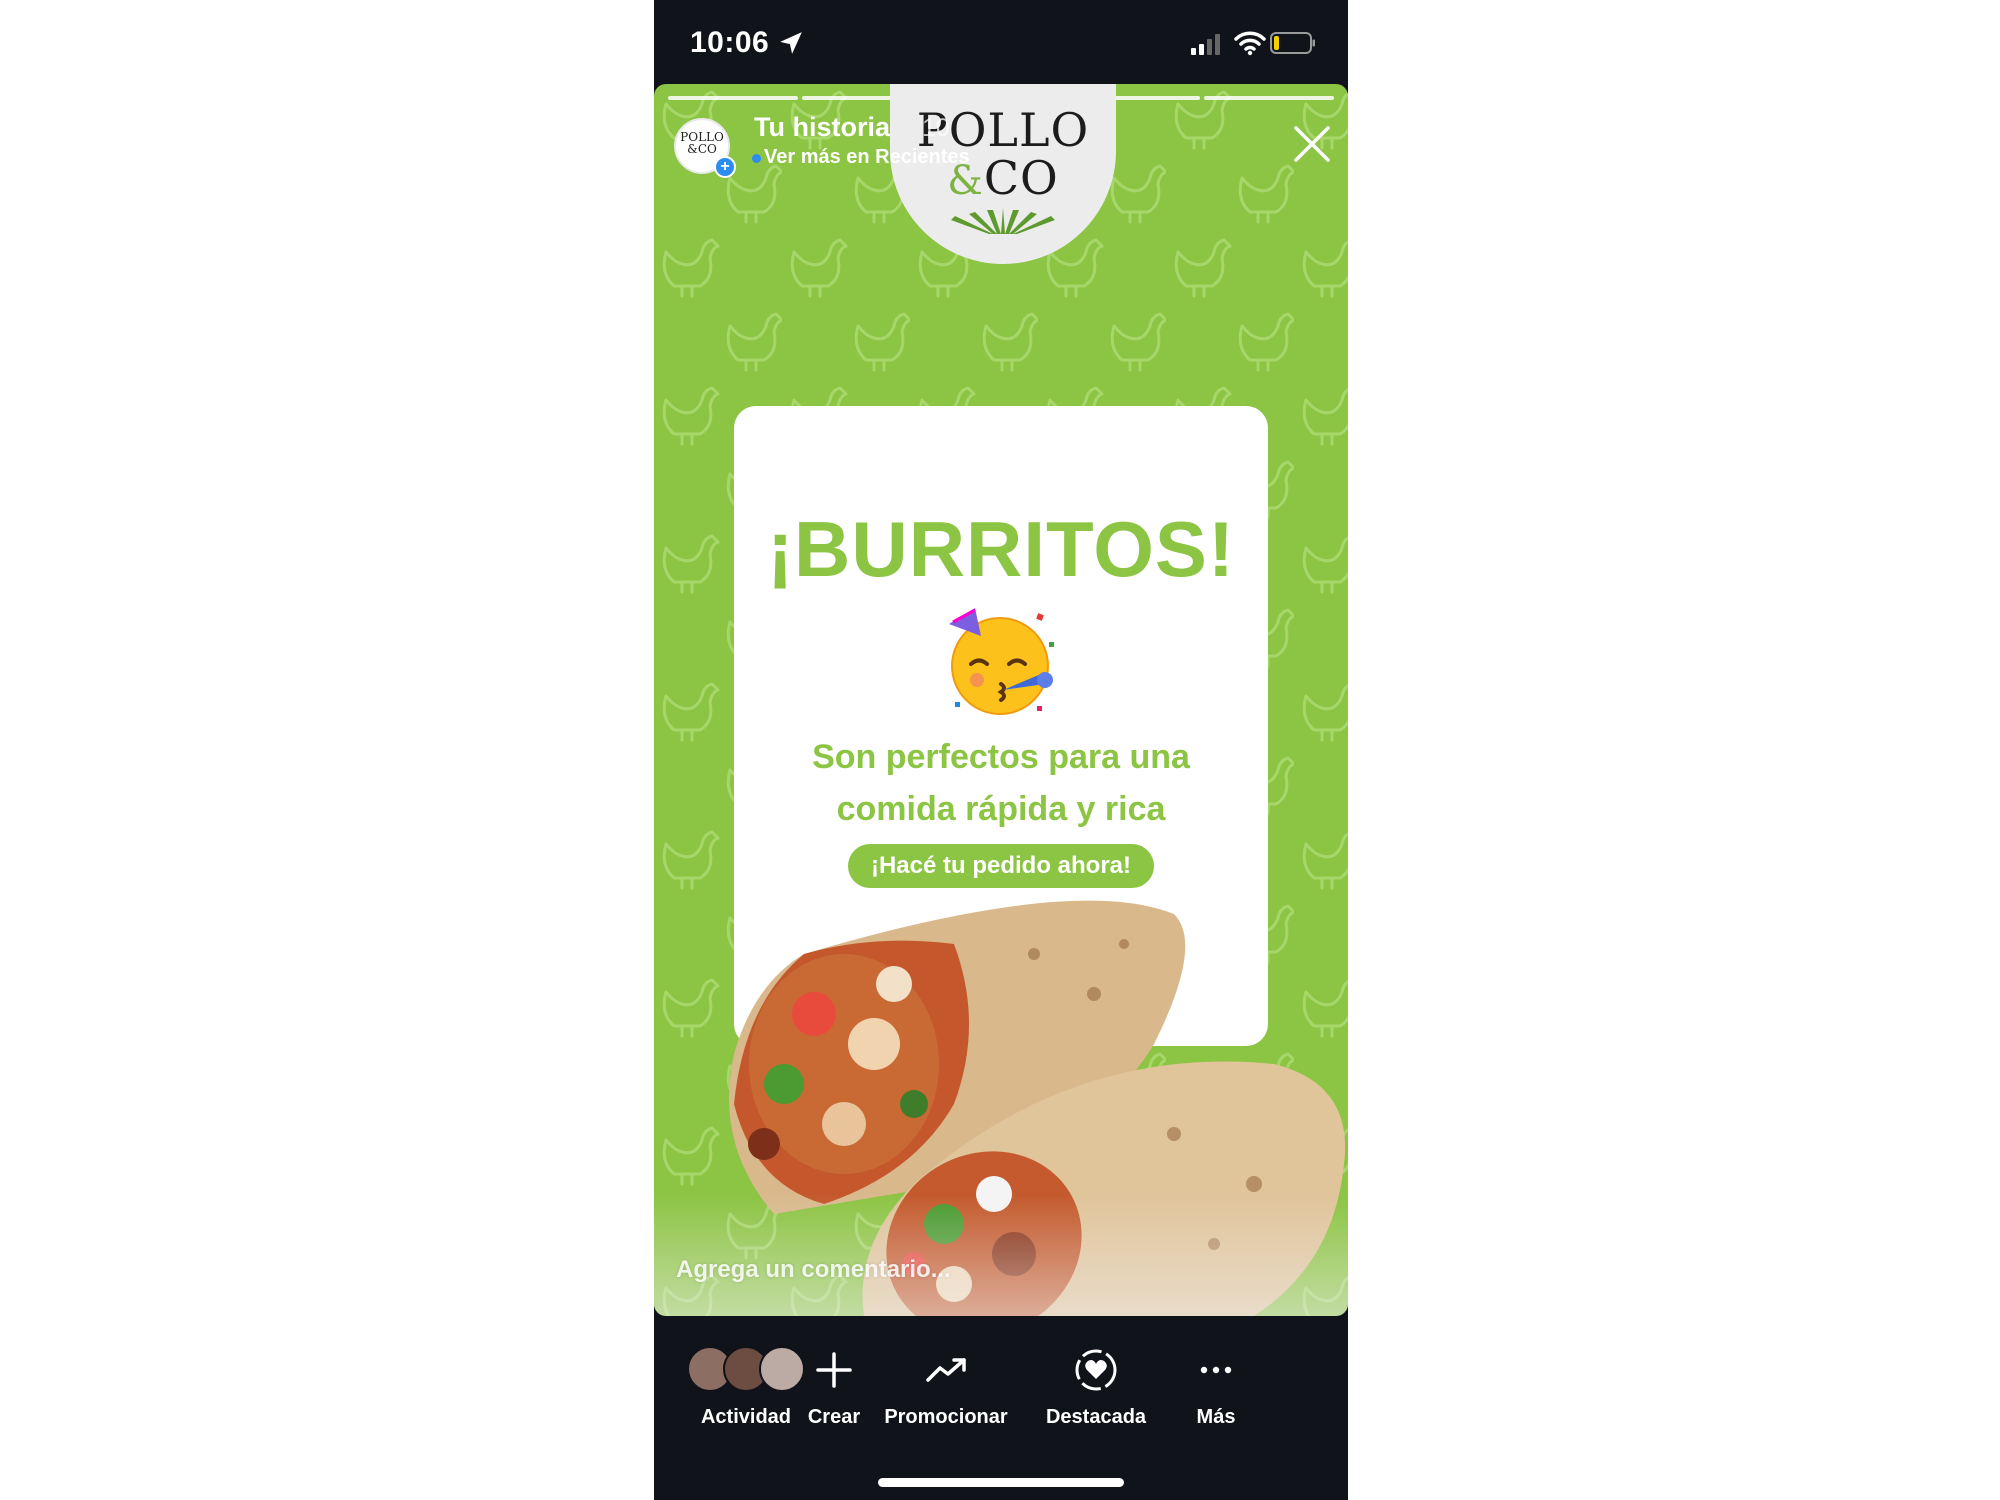 This screenshot has height=1500, width=2000. Describe the element at coordinates (1096, 1370) in the screenshot. I see `heart-circle-icon` at that location.